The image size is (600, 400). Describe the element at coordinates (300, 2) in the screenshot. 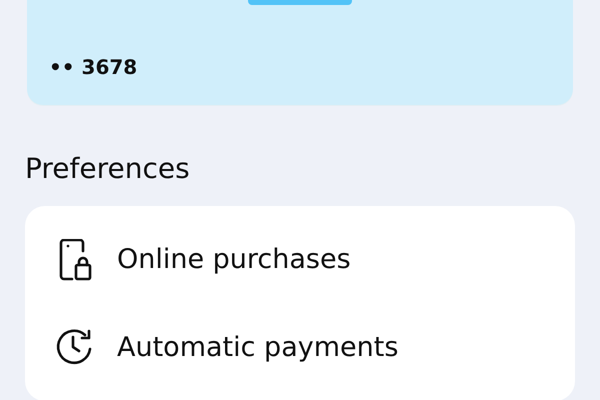

I see `action-button` at that location.